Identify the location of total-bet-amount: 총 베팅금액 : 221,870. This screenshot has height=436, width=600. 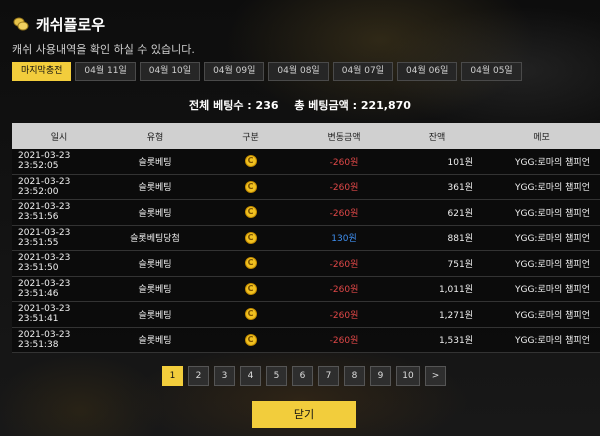
(352, 105).